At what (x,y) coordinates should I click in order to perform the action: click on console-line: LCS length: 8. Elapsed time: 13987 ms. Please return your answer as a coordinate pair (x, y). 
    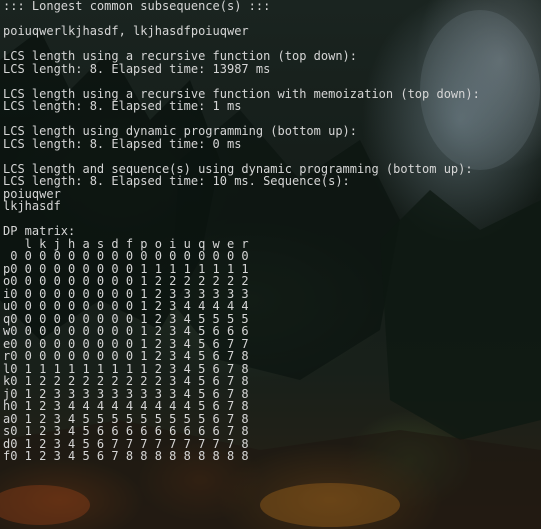
    Looking at the image, I should click on (137, 68).